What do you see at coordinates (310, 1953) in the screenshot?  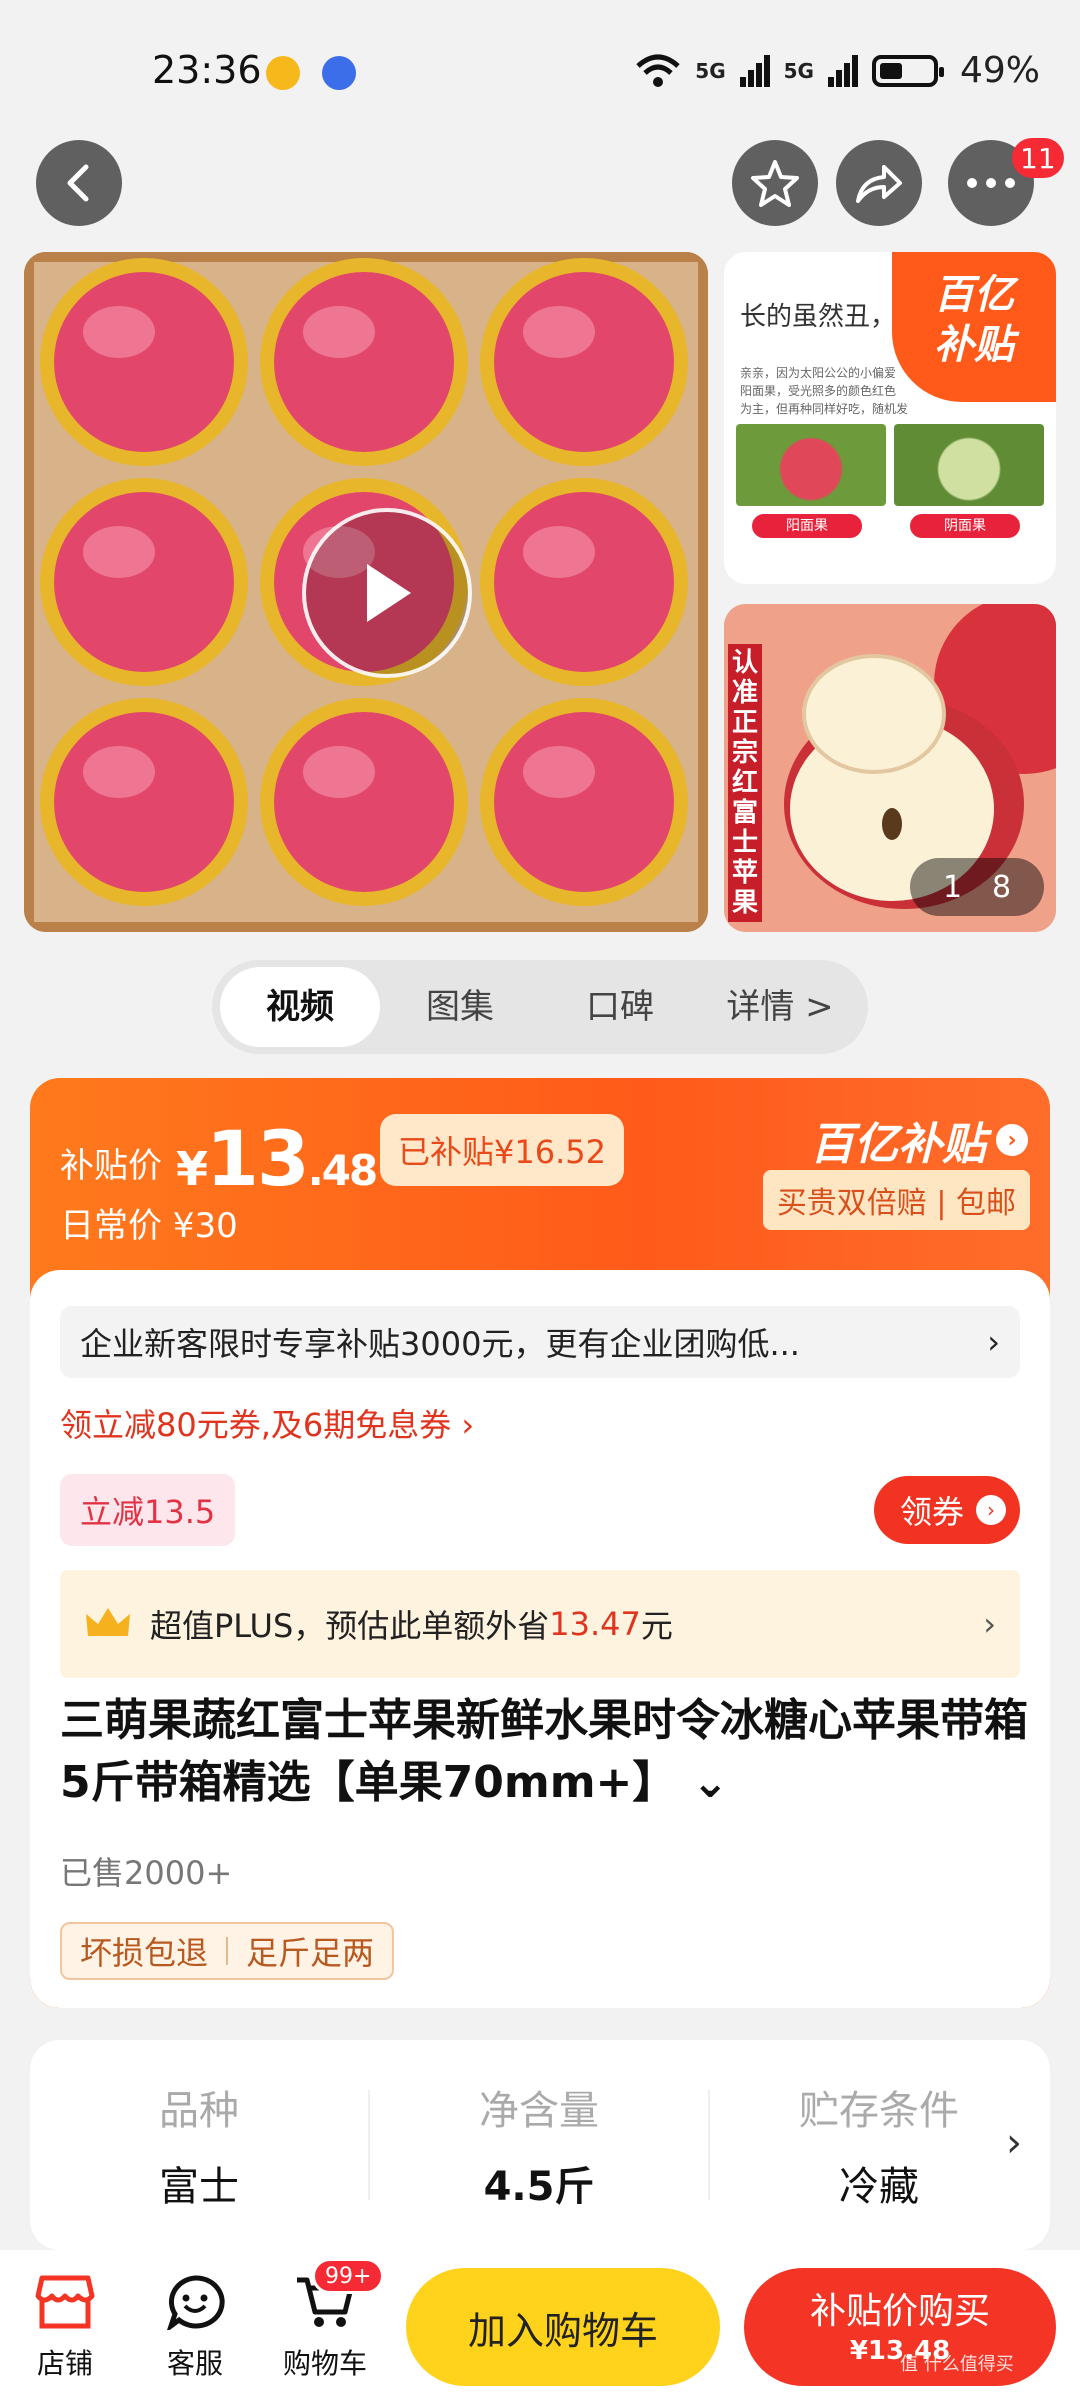 I see `guarantee-2: 足斤足两` at bounding box center [310, 1953].